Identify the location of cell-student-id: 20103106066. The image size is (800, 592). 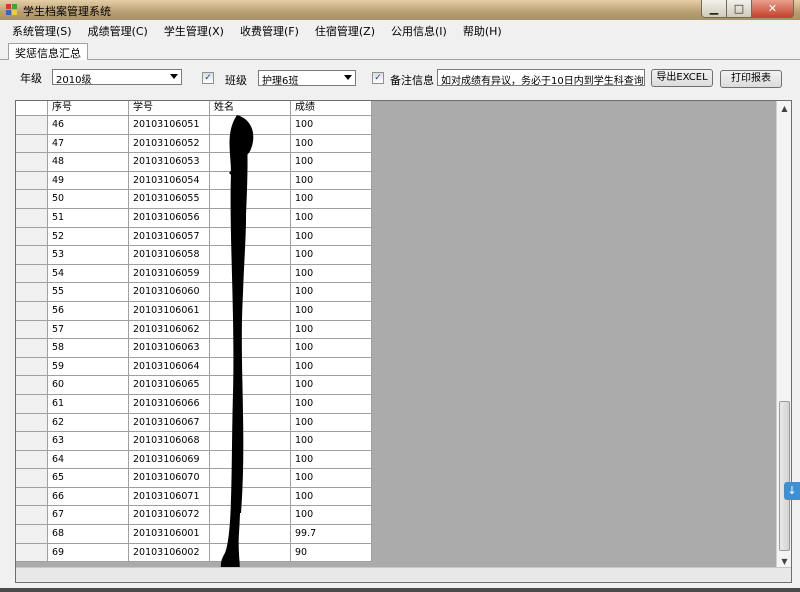
(169, 404).